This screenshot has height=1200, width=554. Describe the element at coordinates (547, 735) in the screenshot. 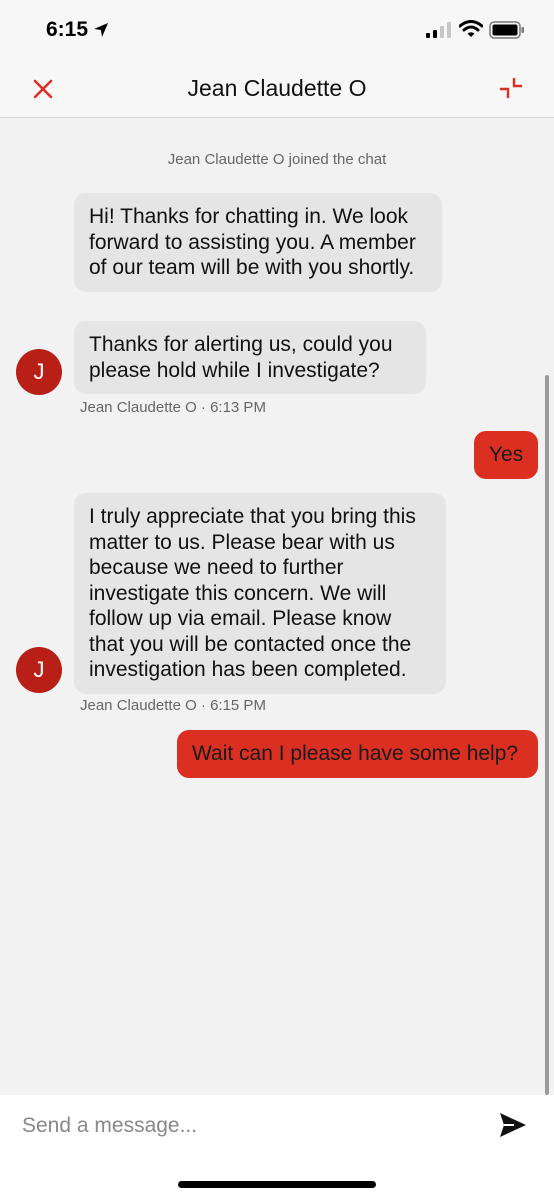

I see `scrollbar` at that location.